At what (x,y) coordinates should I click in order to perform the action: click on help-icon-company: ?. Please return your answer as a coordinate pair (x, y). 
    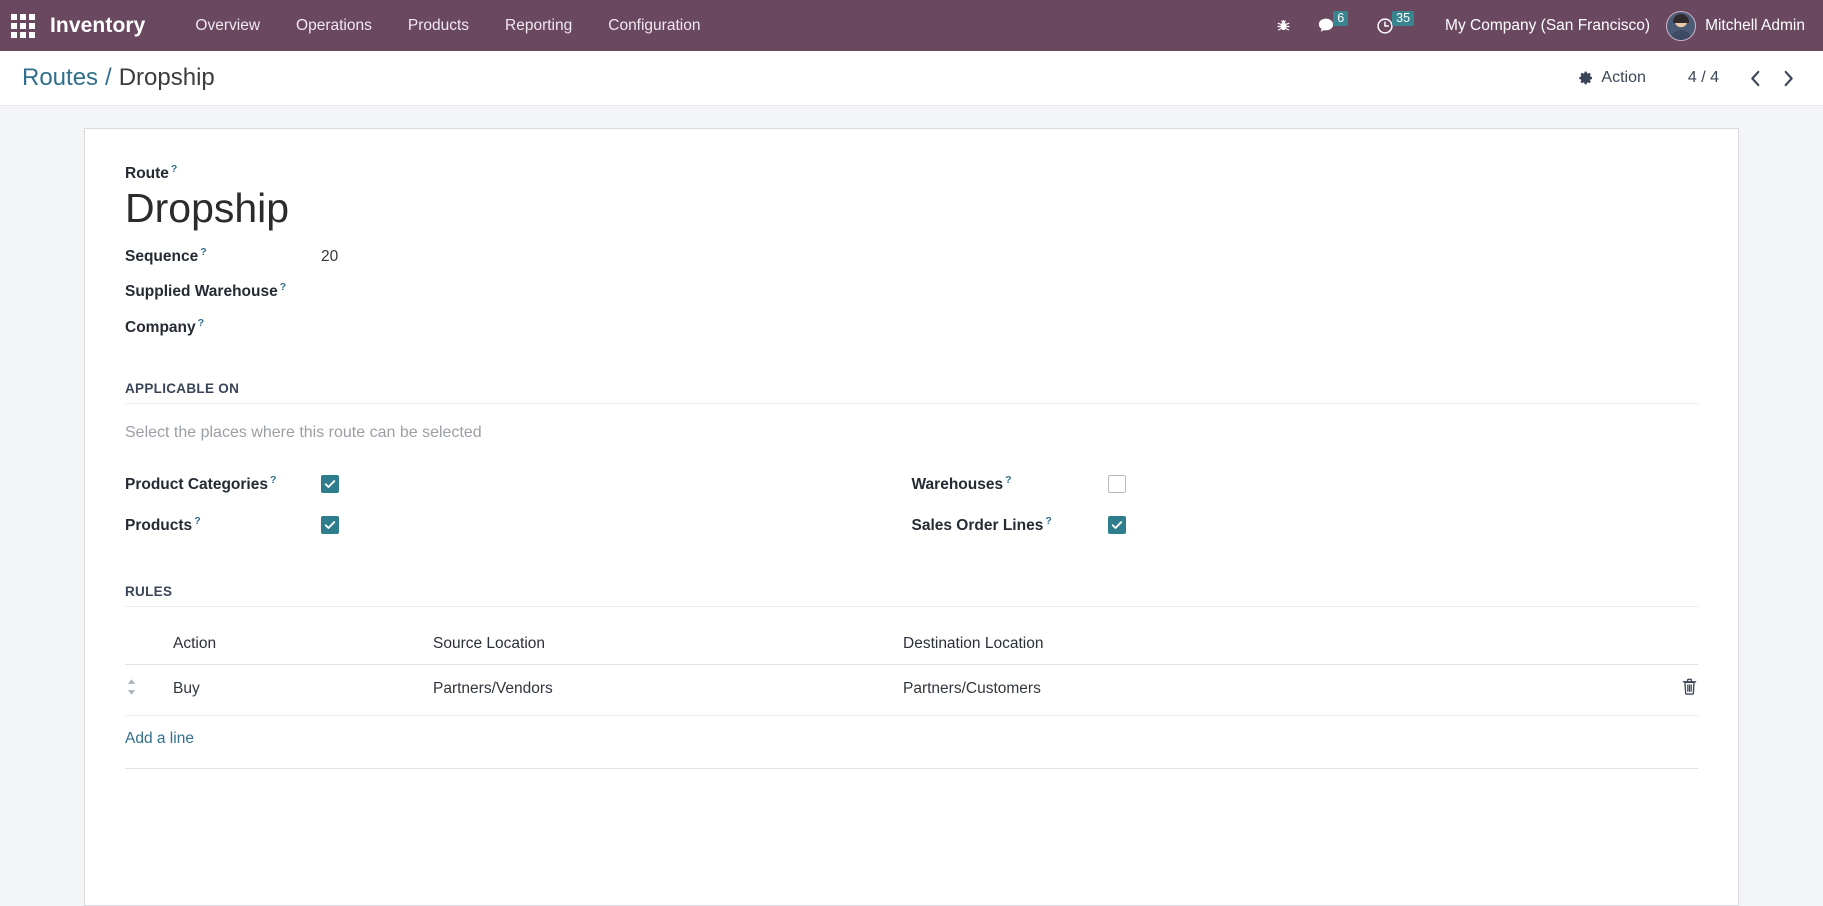
    Looking at the image, I should click on (201, 323).